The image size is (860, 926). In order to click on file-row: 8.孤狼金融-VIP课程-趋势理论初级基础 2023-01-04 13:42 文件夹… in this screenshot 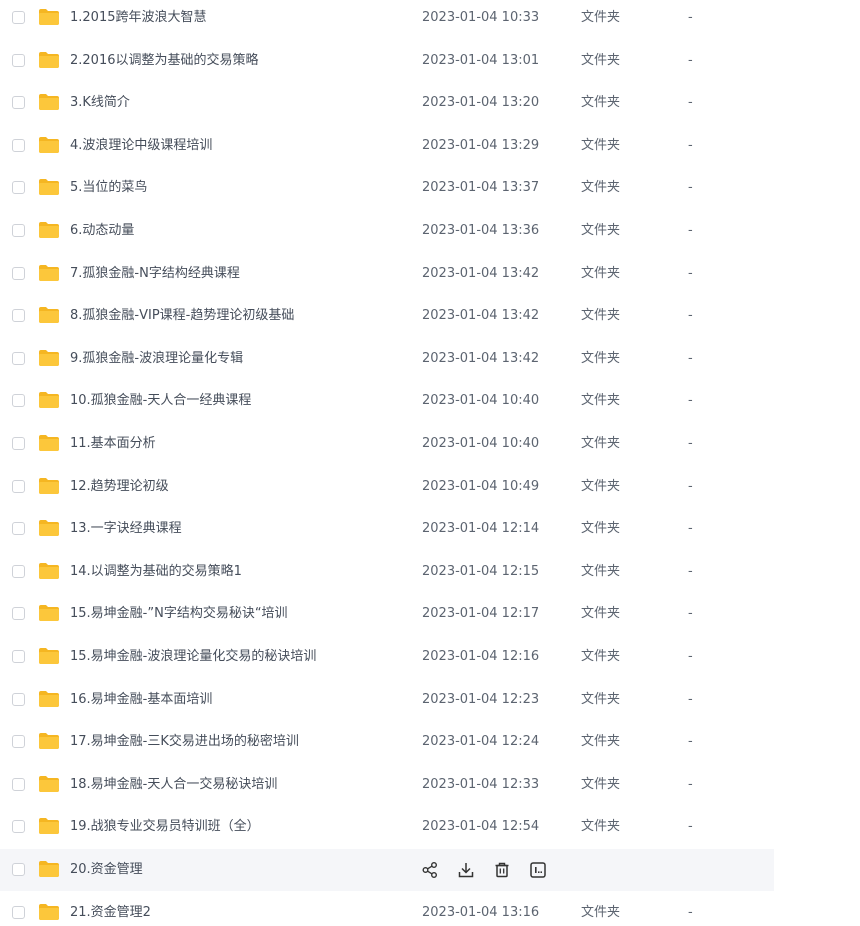, I will do `click(387, 316)`.